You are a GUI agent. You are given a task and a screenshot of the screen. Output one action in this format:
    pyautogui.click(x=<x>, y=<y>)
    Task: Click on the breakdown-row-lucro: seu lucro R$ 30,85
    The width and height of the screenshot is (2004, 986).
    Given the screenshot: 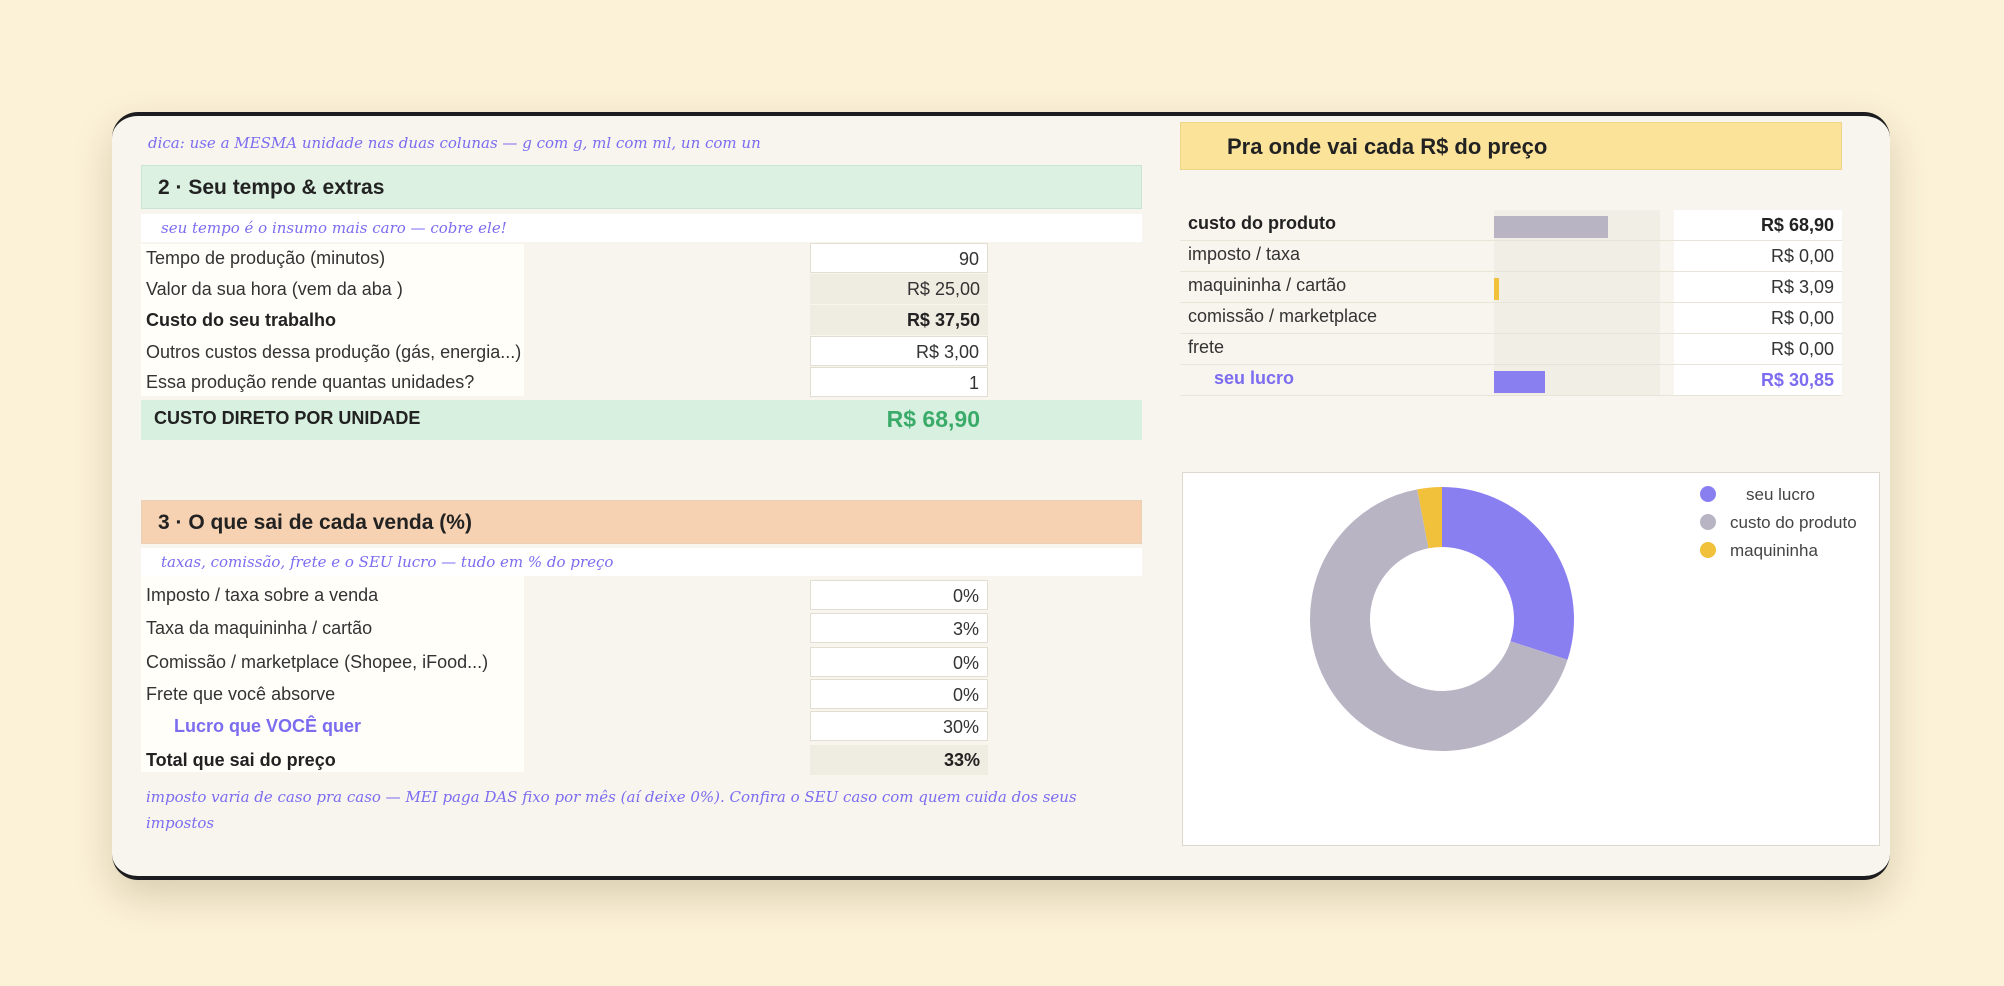 What is the action you would take?
    pyautogui.click(x=1511, y=380)
    